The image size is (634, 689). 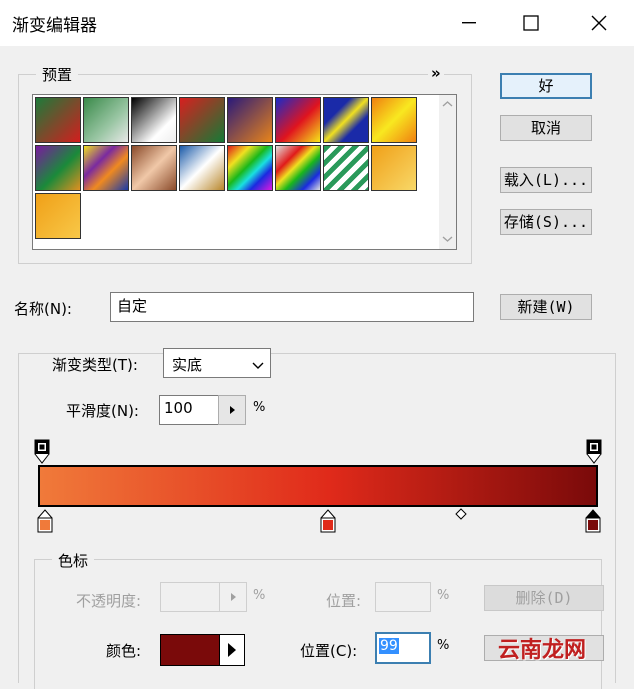 I want to click on color-location-label: 位置(C):, so click(x=329, y=651).